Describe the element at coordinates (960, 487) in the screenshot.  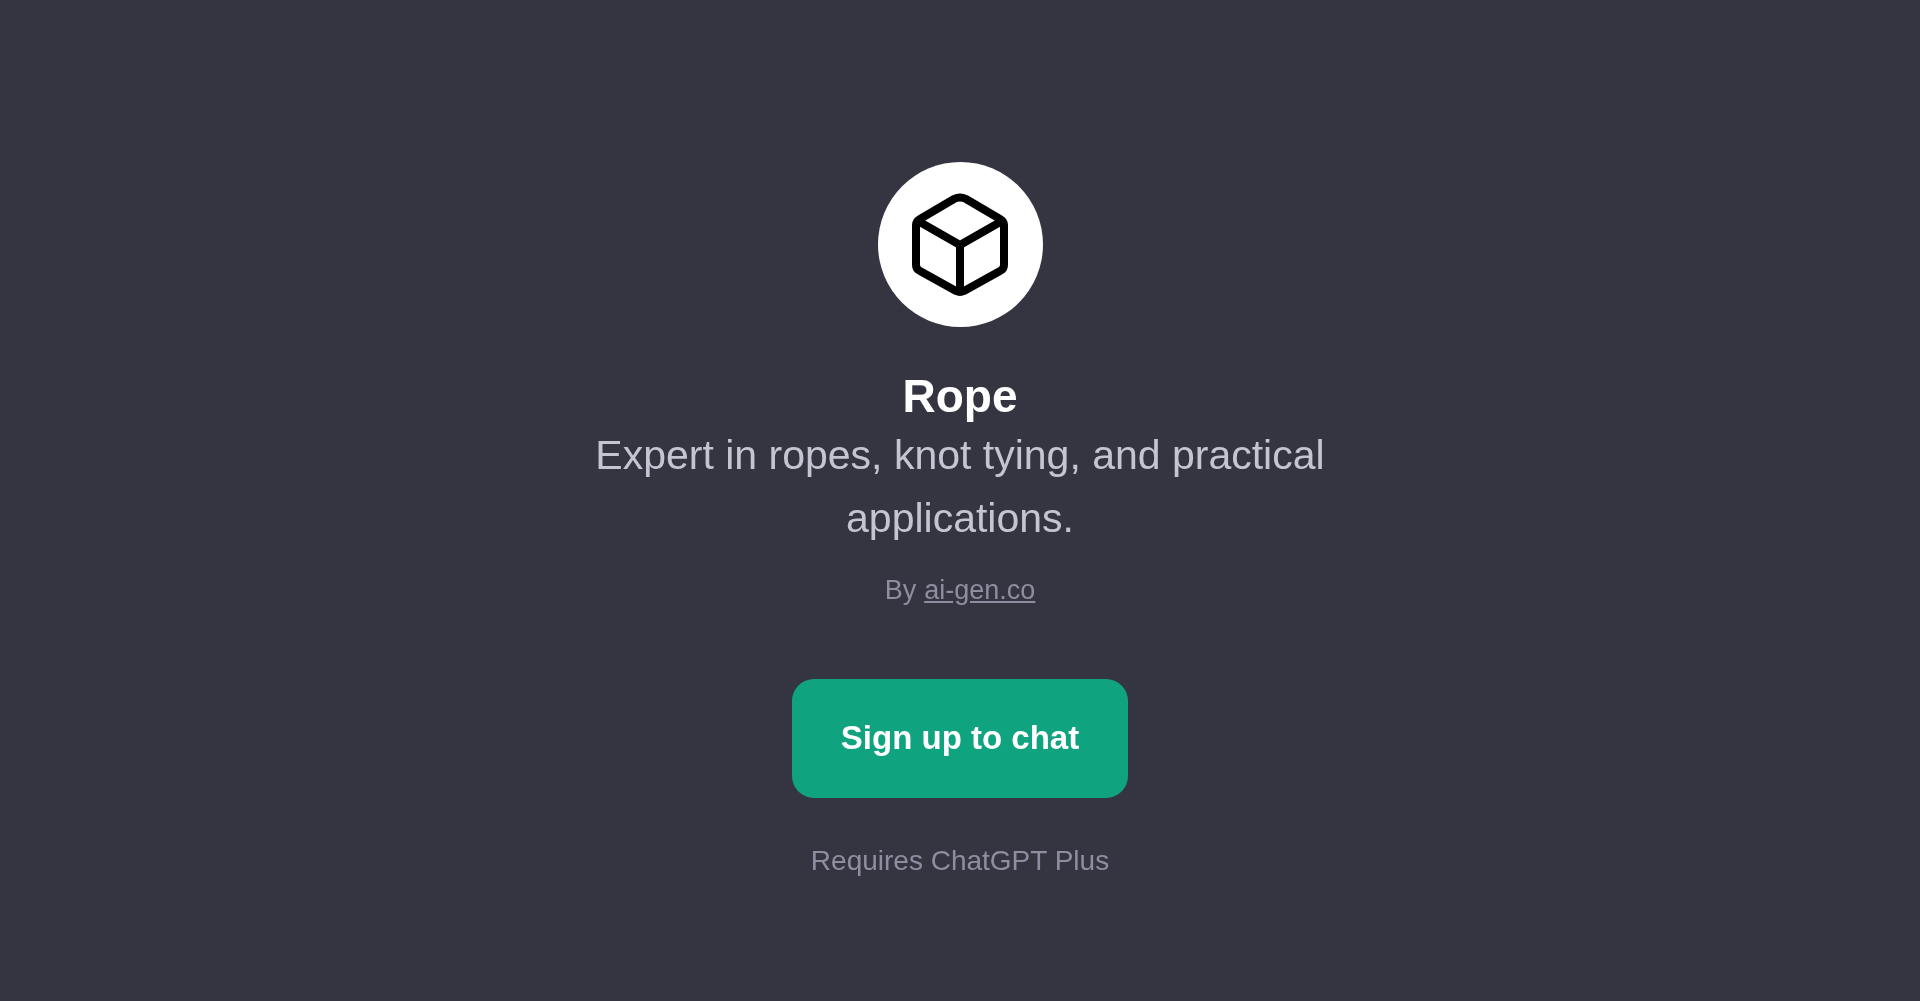
I see `gpt-description: Expert in ropes, knot tying, and practical applications.` at that location.